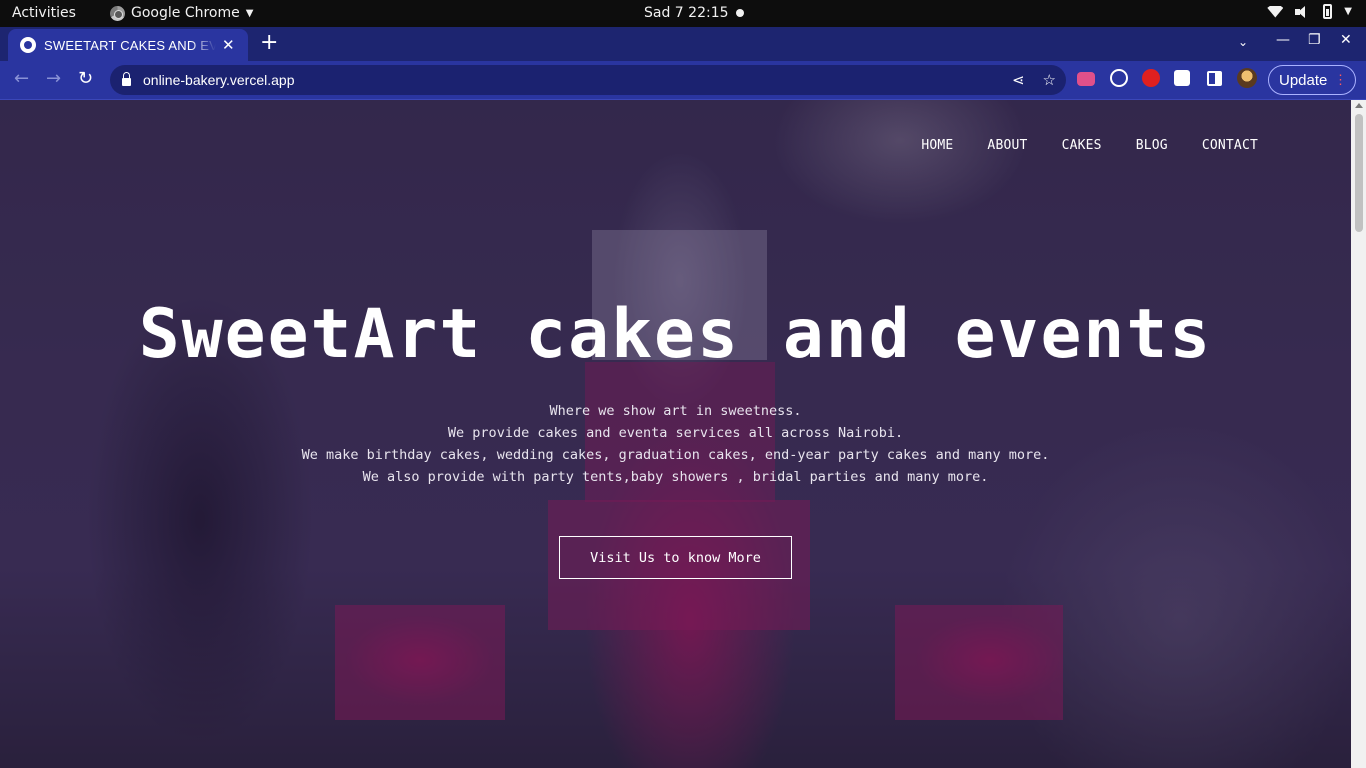 The width and height of the screenshot is (1366, 768). Describe the element at coordinates (1152, 145) in the screenshot. I see `nav-blog: BLOG` at that location.